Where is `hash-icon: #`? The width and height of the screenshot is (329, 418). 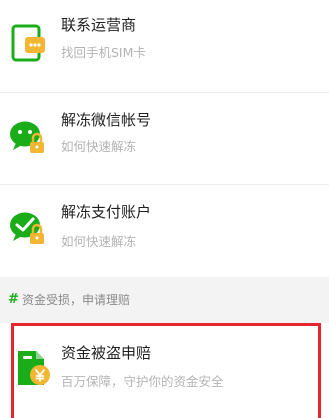 hash-icon: # is located at coordinates (13, 299).